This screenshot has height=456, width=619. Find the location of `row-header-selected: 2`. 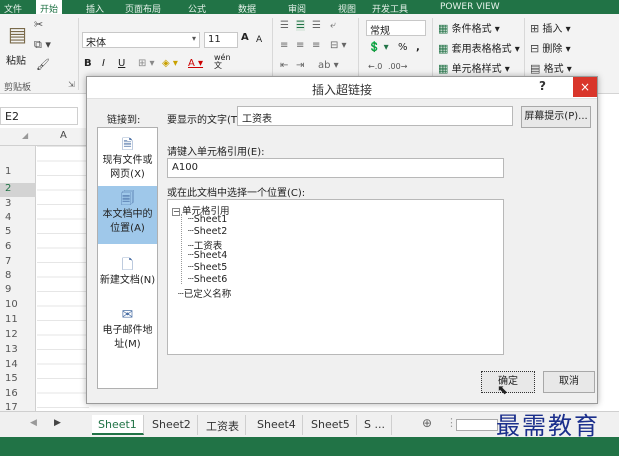

row-header-selected: 2 is located at coordinates (18, 190).